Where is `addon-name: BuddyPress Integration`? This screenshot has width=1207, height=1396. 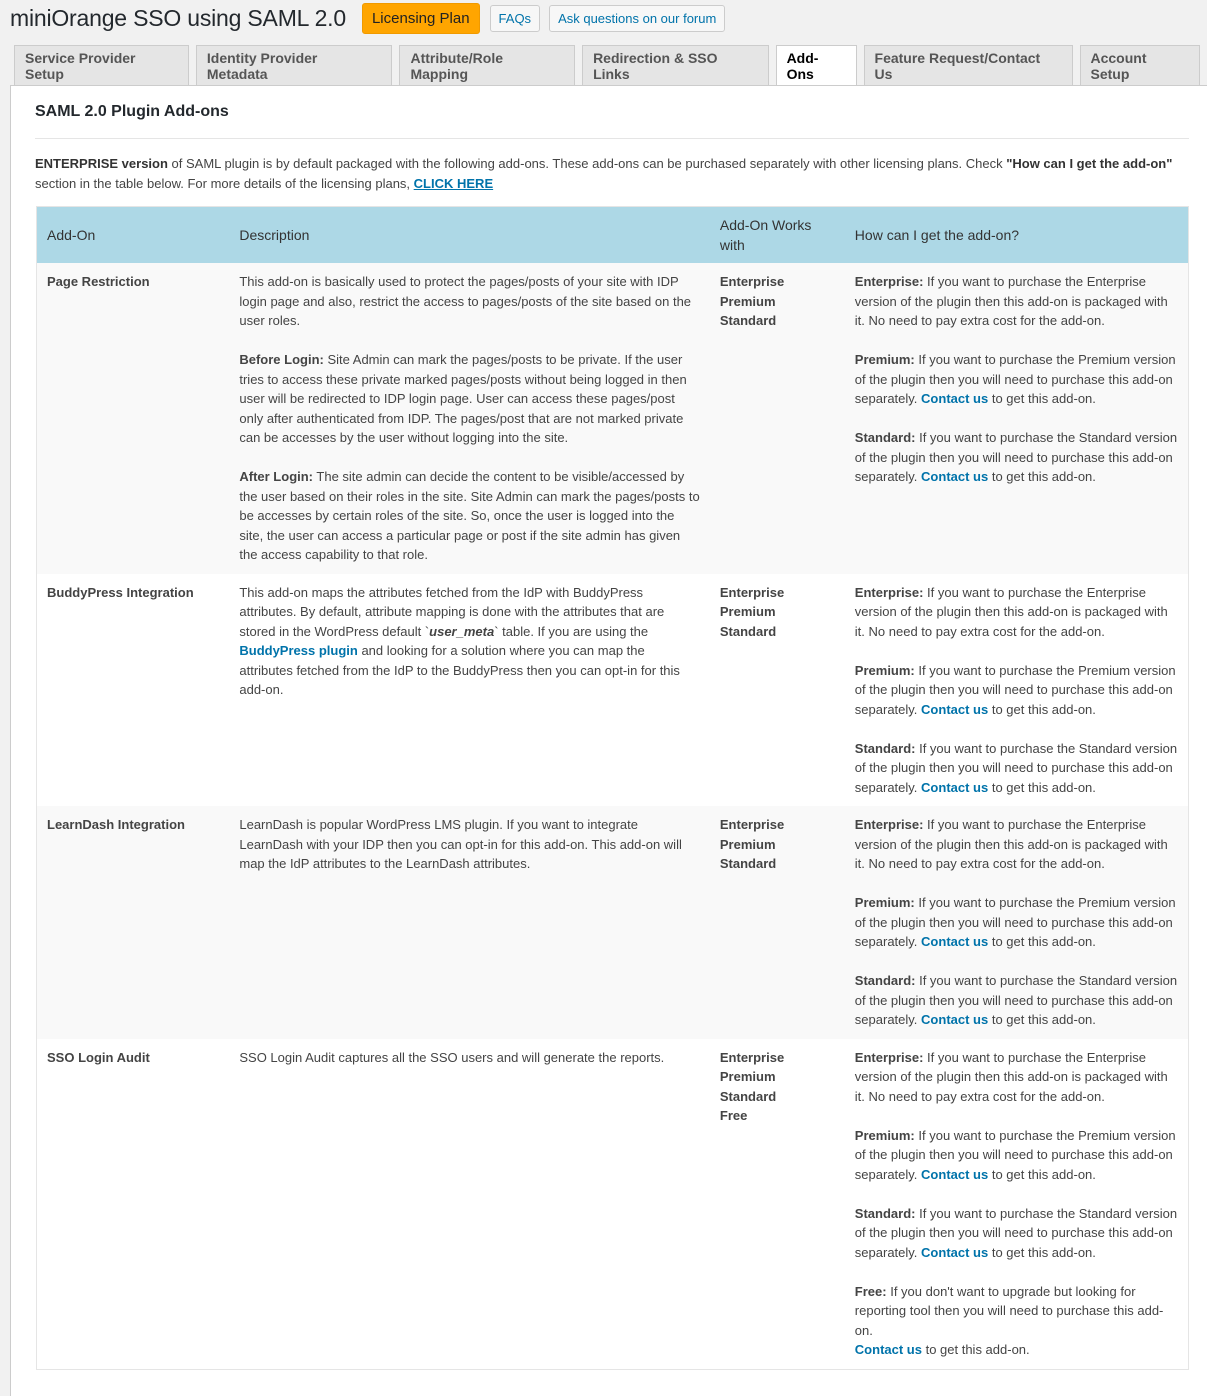 addon-name: BuddyPress Integration is located at coordinates (120, 592).